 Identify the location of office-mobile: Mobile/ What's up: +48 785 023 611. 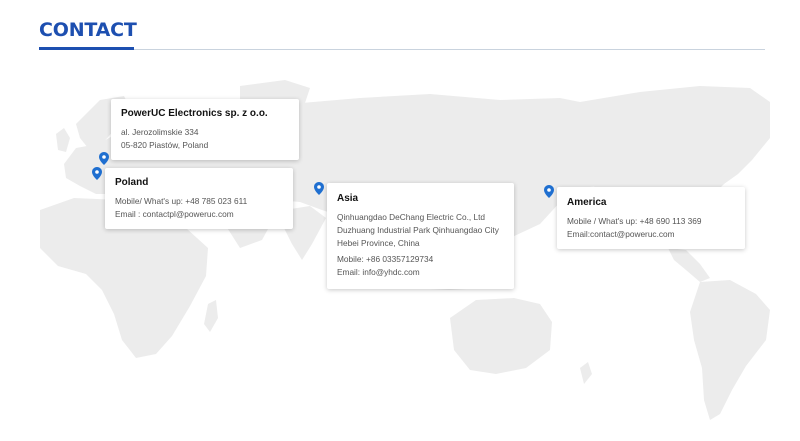
(181, 201).